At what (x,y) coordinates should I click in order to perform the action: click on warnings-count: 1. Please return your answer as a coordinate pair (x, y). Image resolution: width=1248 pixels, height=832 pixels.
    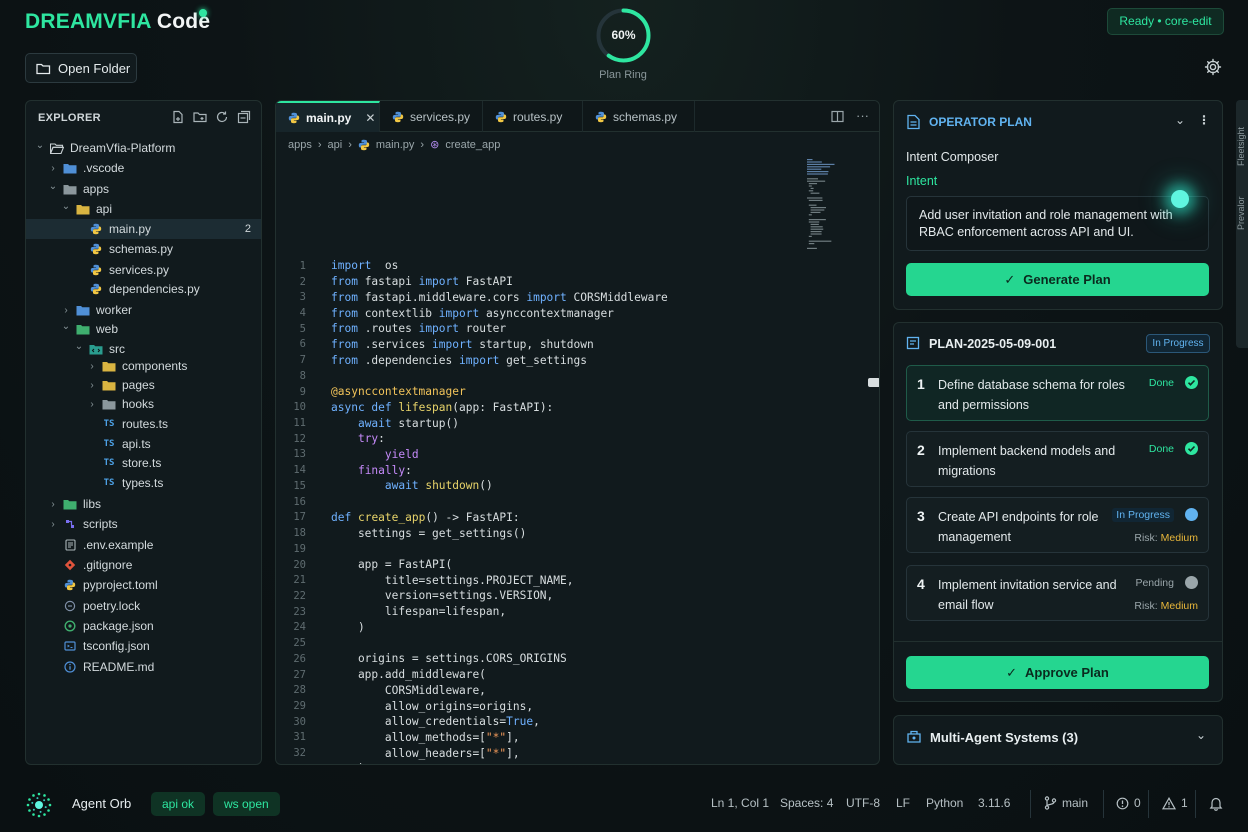
    Looking at the image, I should click on (1175, 803).